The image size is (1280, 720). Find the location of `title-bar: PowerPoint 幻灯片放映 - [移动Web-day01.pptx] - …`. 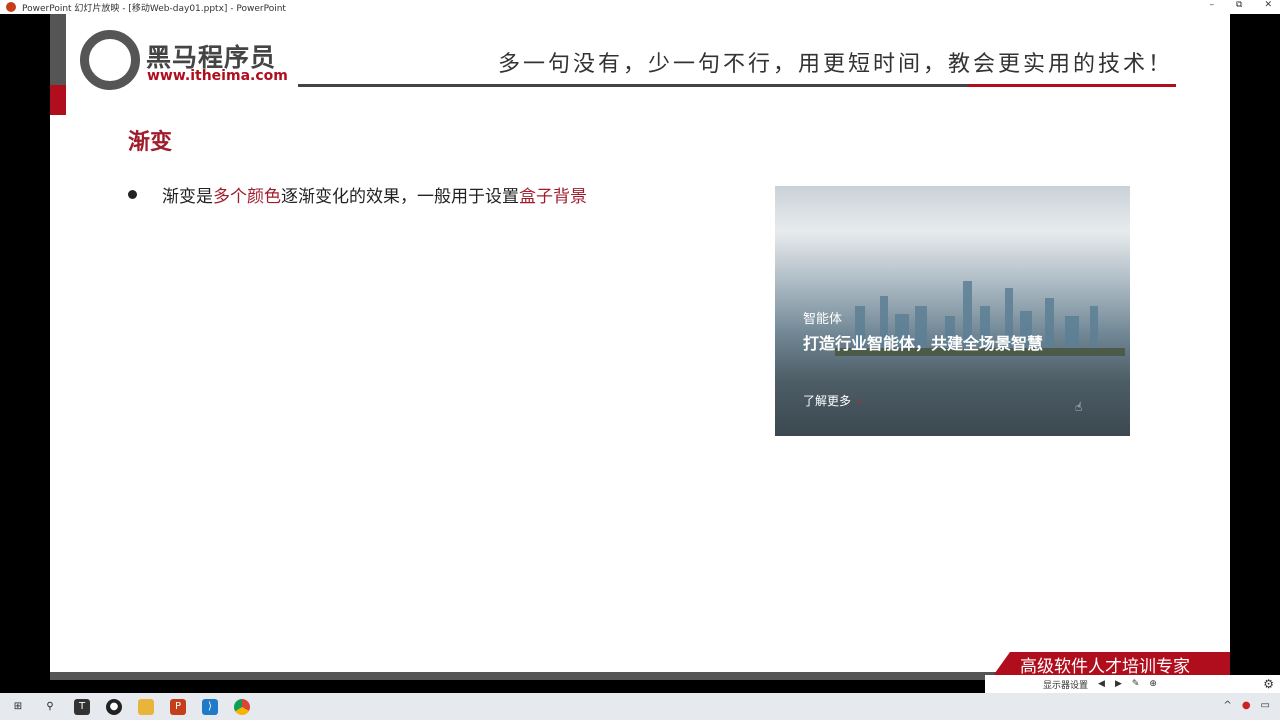

title-bar: PowerPoint 幻灯片放映 - [移动Web-day01.pptx] - … is located at coordinates (640, 7).